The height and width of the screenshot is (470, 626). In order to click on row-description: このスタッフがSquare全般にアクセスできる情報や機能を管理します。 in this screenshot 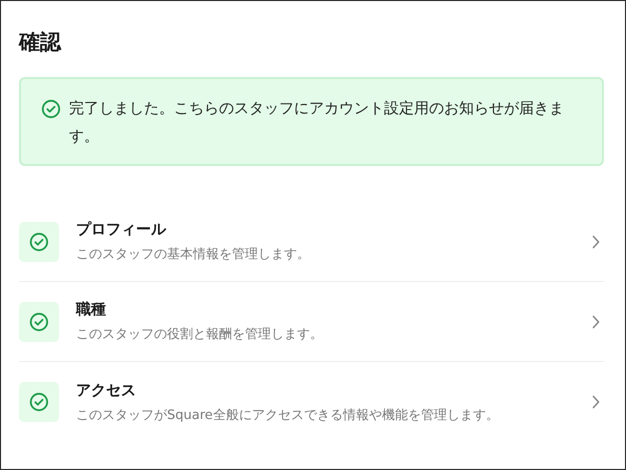, I will do `click(288, 415)`.